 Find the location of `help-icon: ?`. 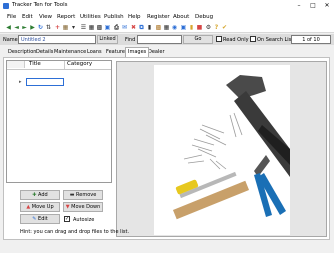

help-icon: ? is located at coordinates (216, 27).